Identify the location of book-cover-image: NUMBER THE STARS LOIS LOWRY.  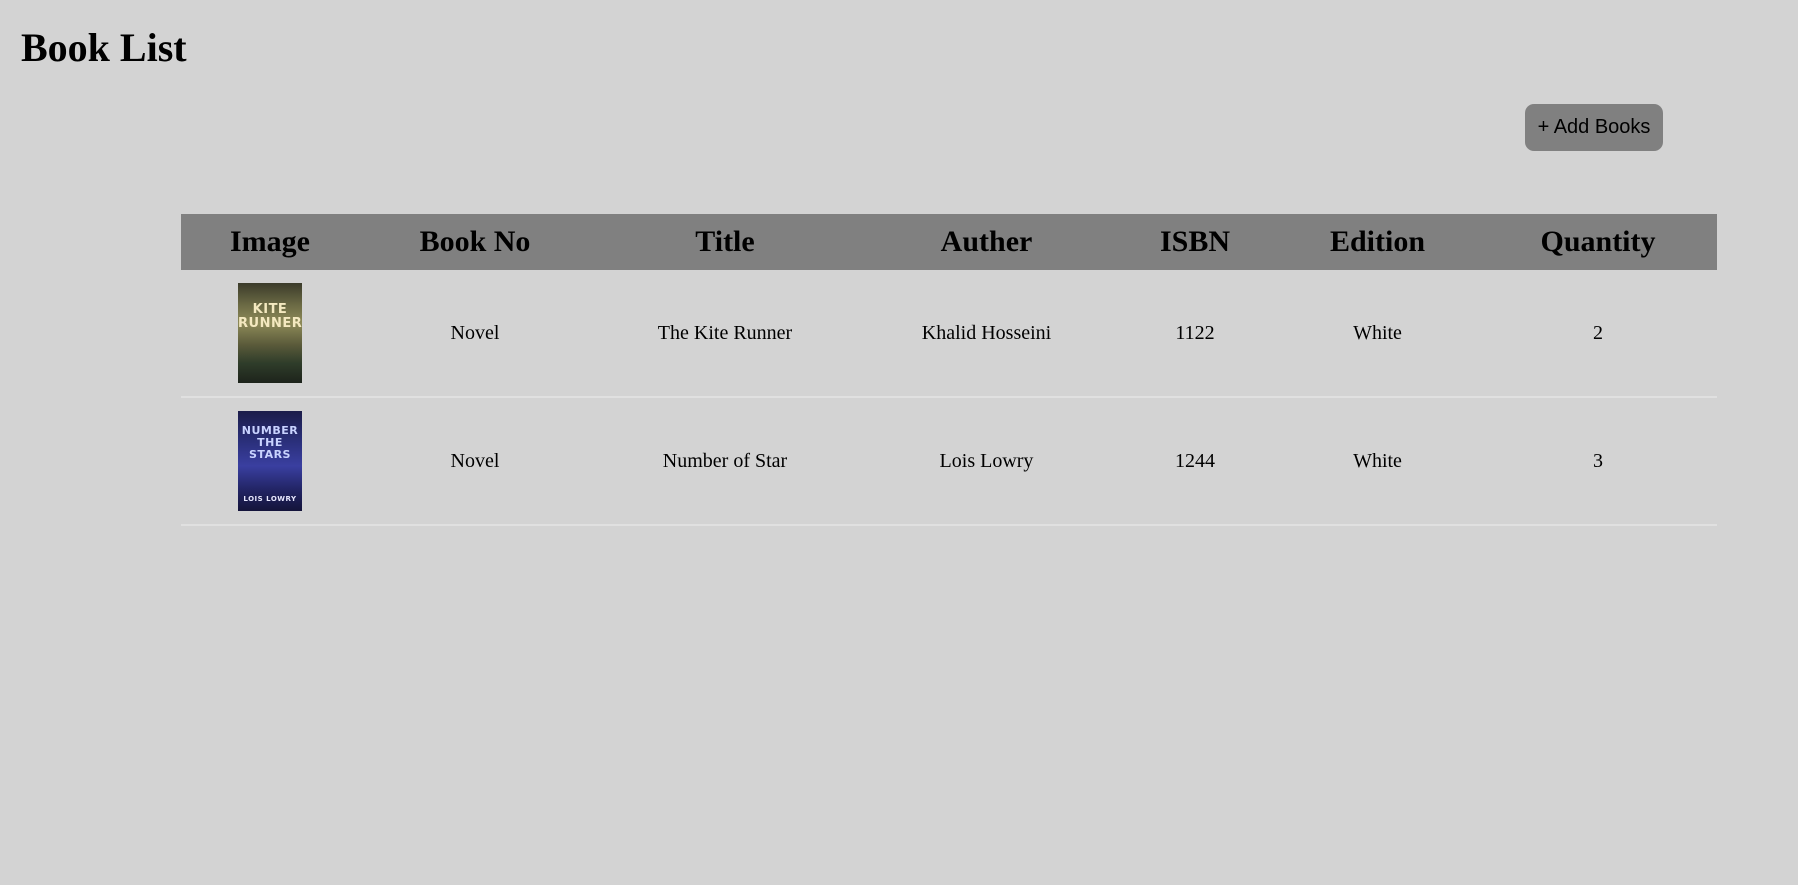
(270, 461).